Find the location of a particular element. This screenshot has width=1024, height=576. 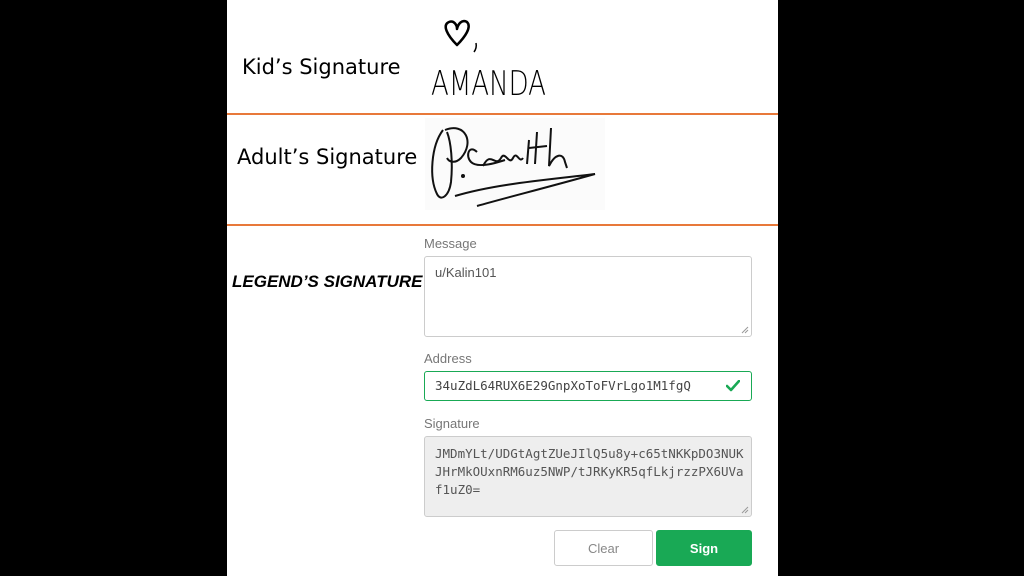

address-label: Address is located at coordinates (448, 358).